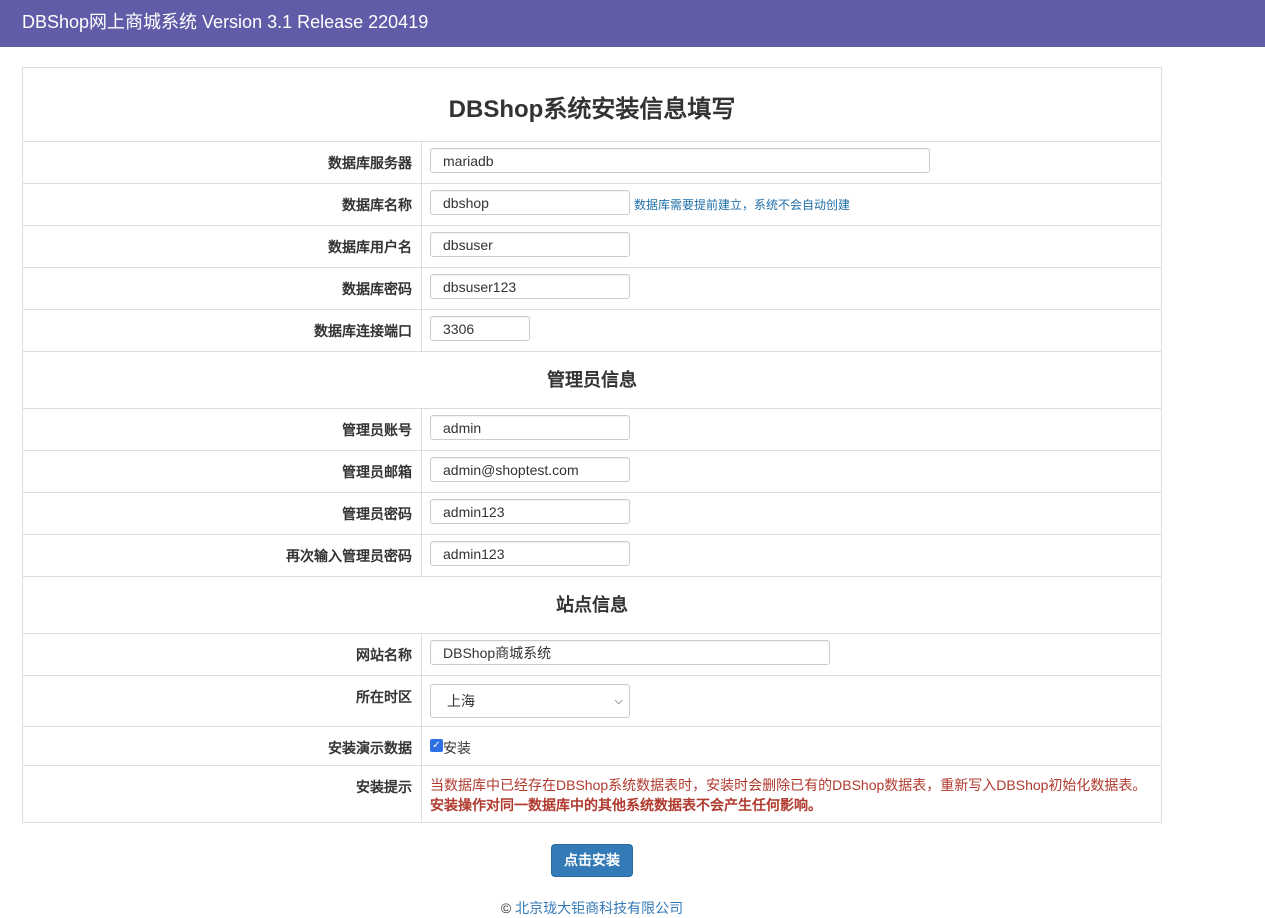 This screenshot has height=918, width=1265. Describe the element at coordinates (436, 745) in the screenshot. I see `demo-data-checkbox: ✓` at that location.